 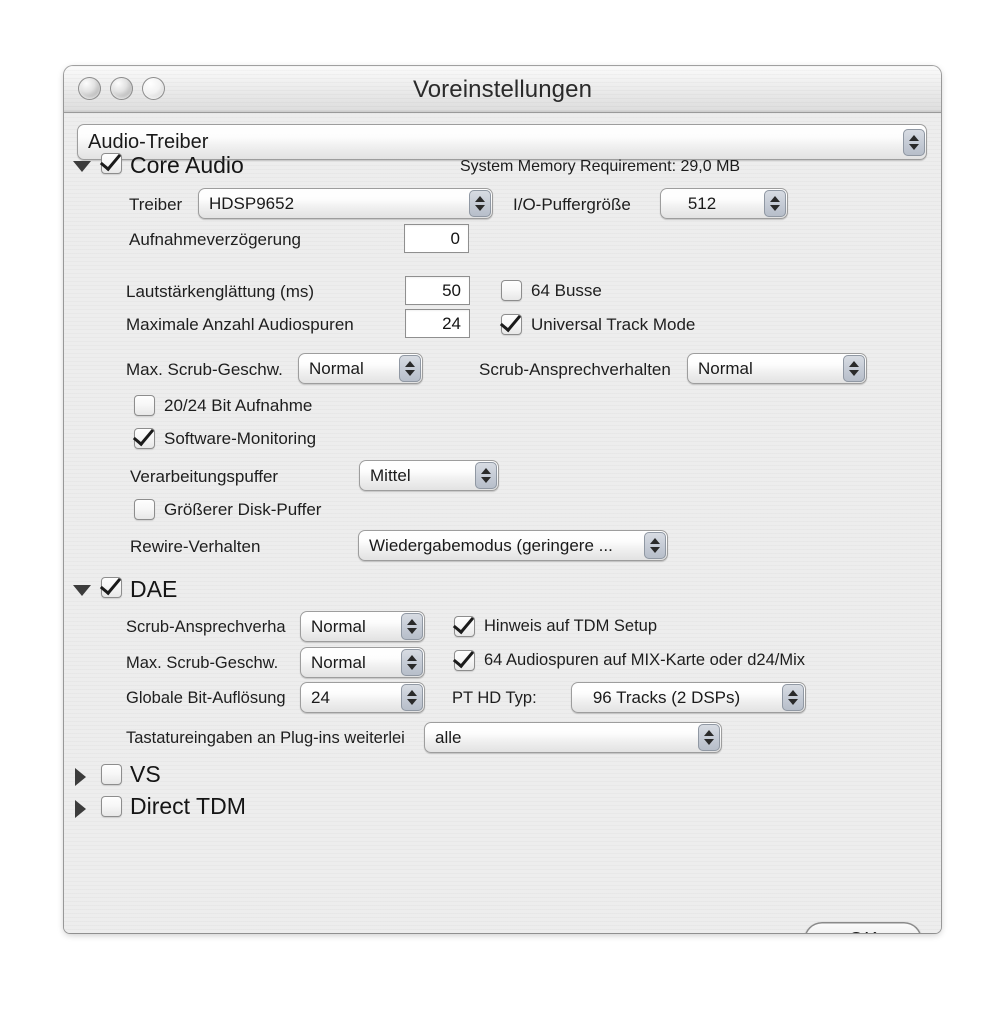 I want to click on max-scrub-speed-label: Max. Scrub-Geschw., so click(x=204, y=369).